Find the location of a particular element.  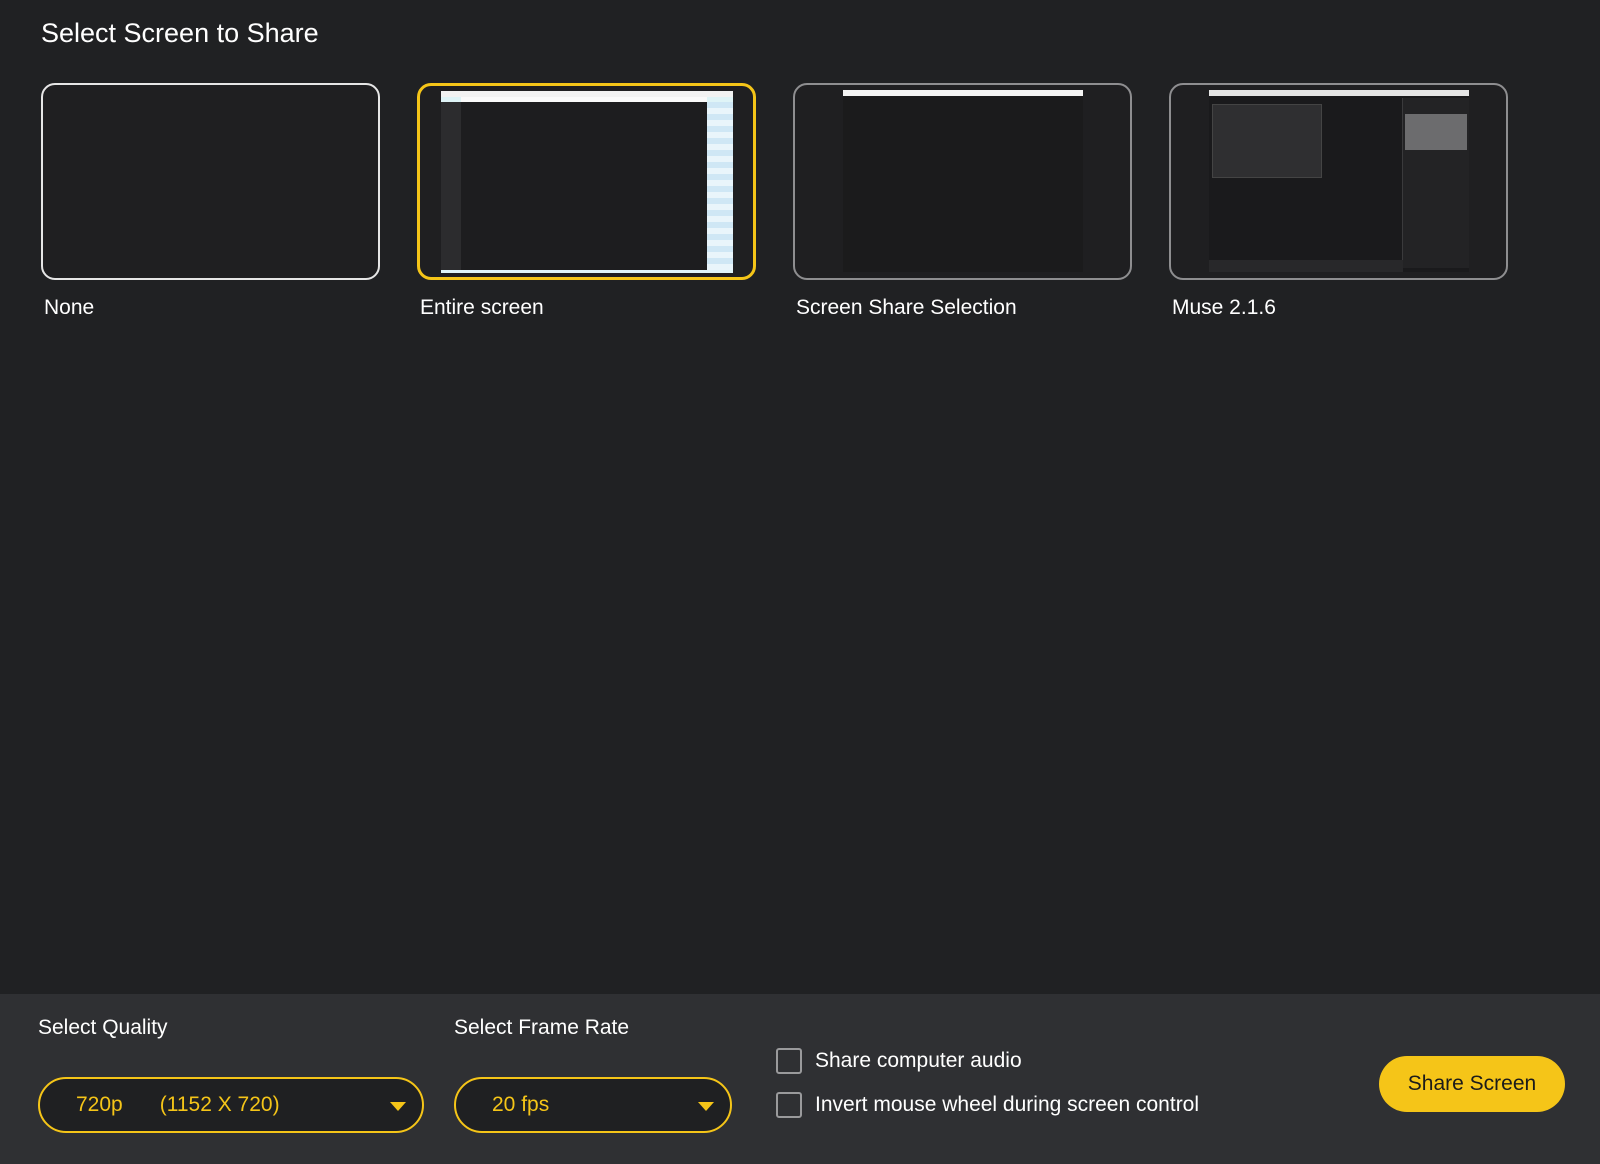

source-tile-entire-screen: Entire screen is located at coordinates (586, 201).